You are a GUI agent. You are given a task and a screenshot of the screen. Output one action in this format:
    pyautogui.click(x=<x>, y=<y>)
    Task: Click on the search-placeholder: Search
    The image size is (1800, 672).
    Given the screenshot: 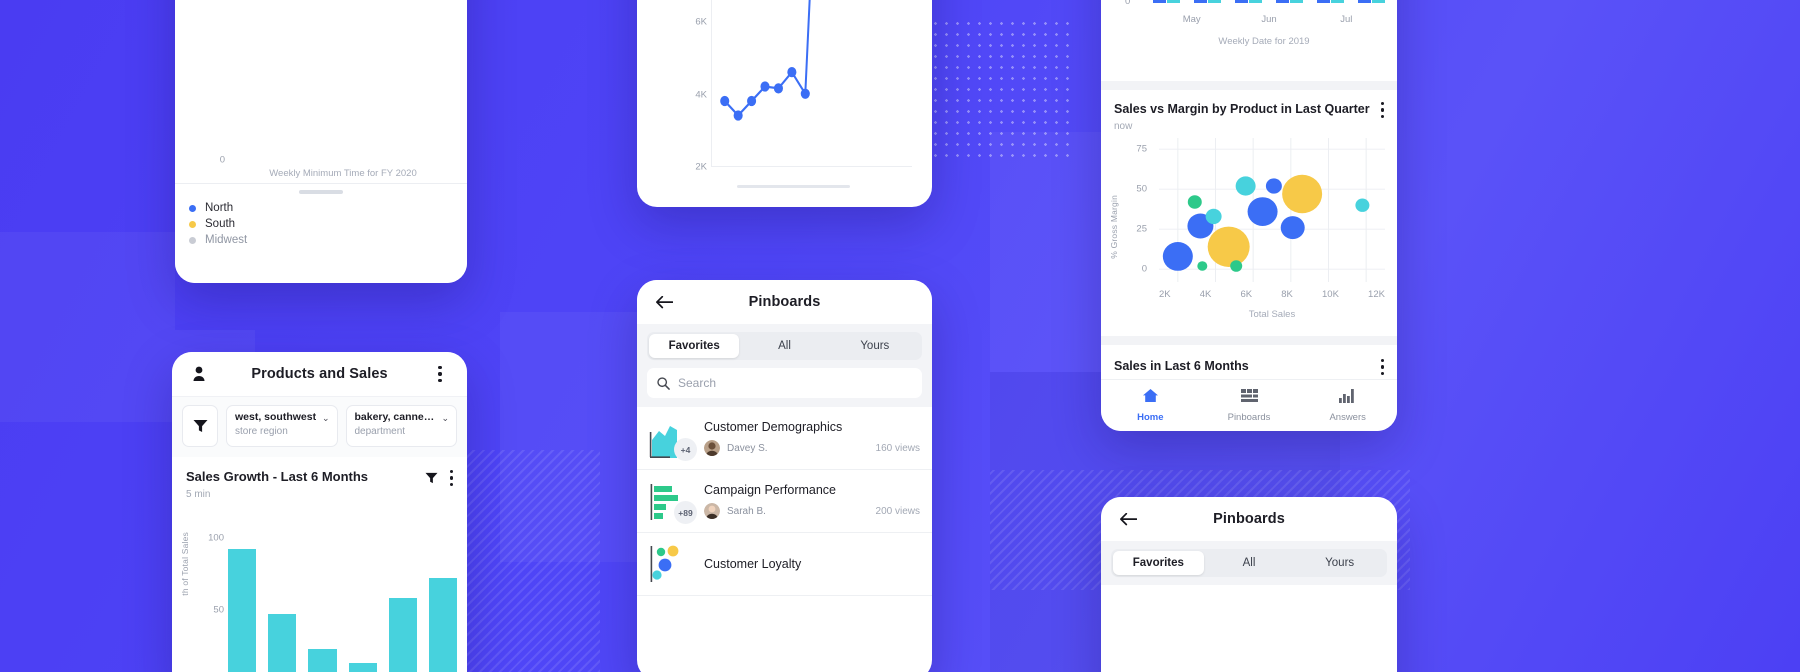 What is the action you would take?
    pyautogui.click(x=697, y=383)
    